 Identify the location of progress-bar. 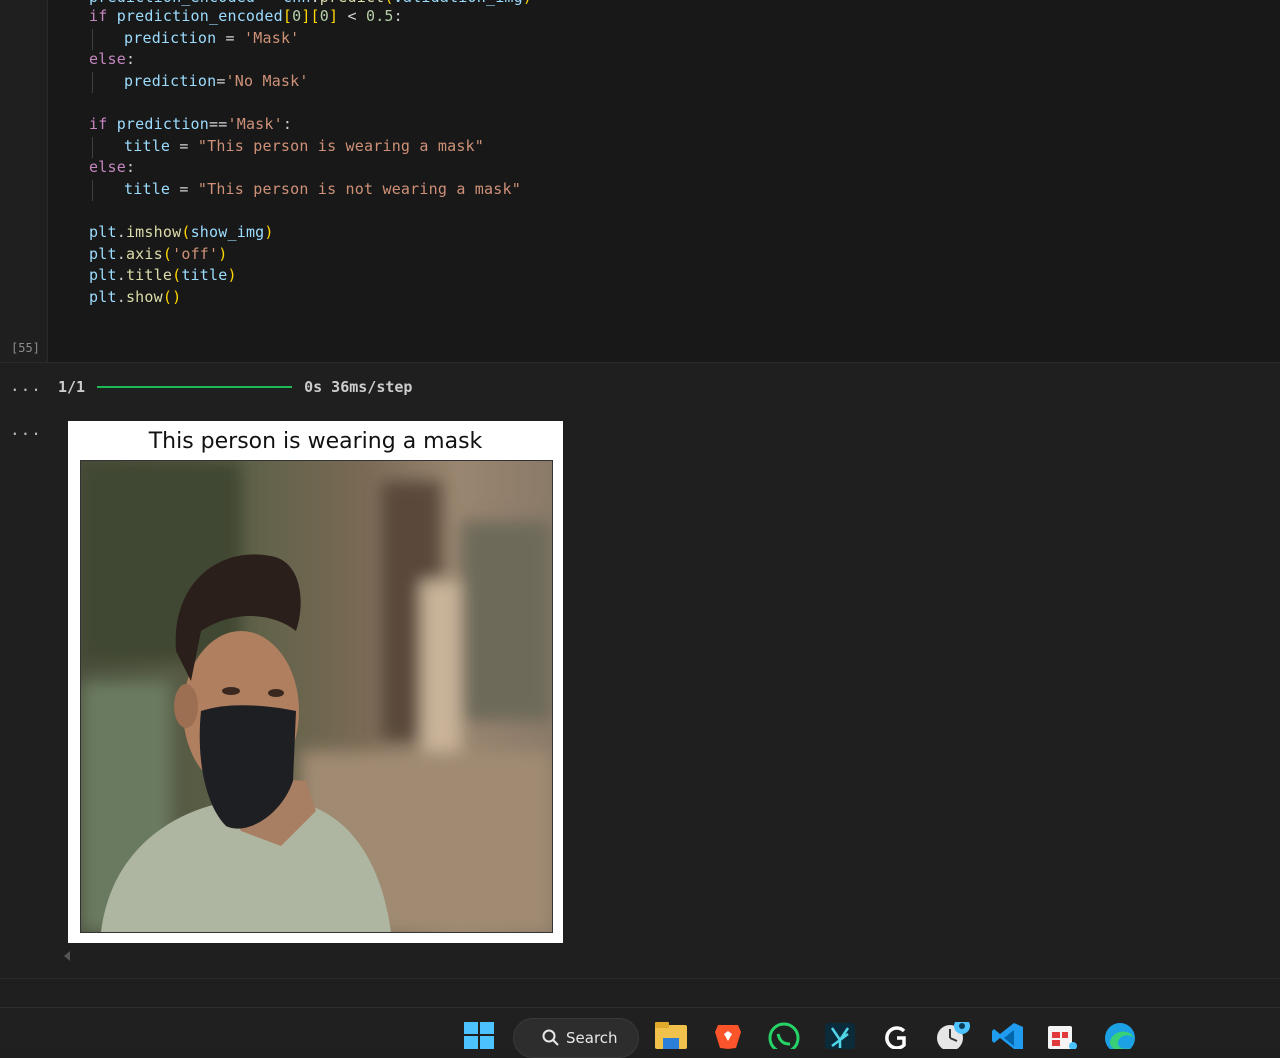
(195, 387).